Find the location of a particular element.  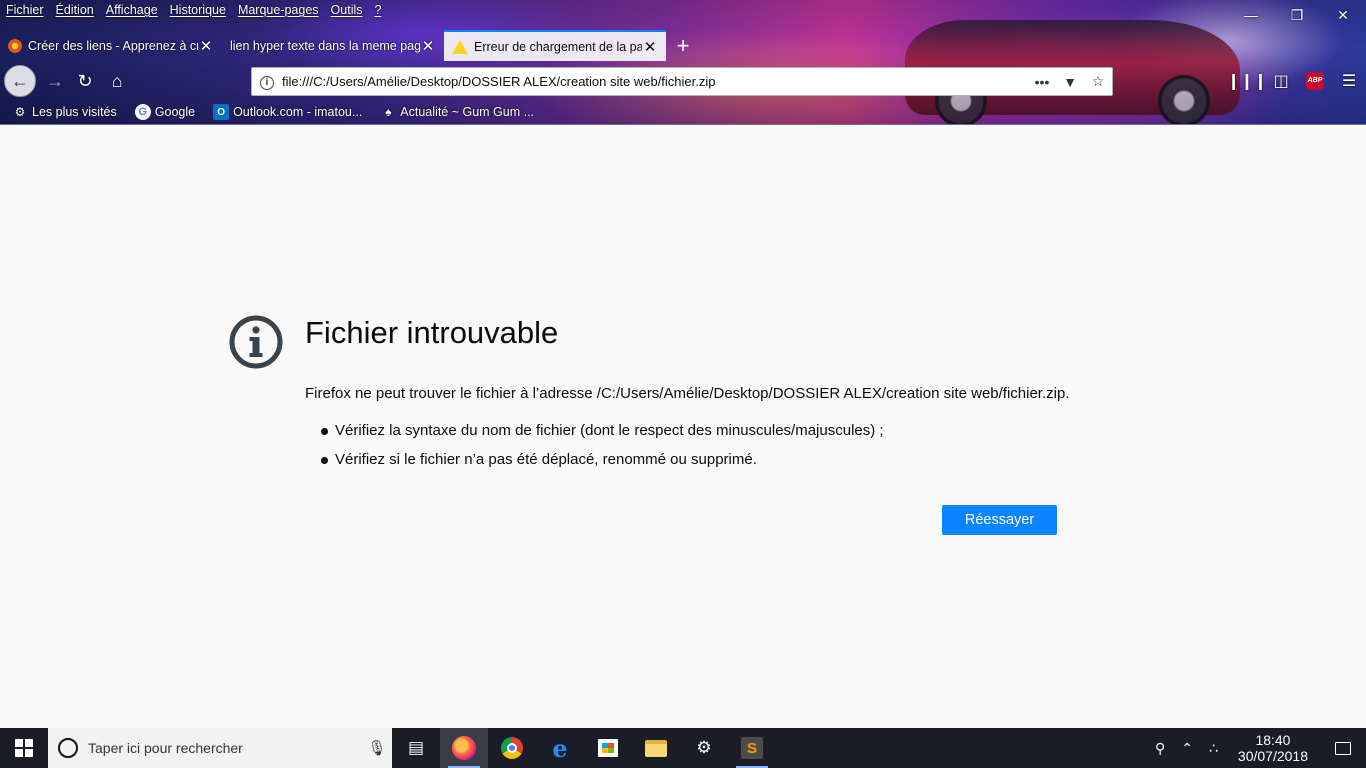

reload-icon: ↻ is located at coordinates (85, 81).